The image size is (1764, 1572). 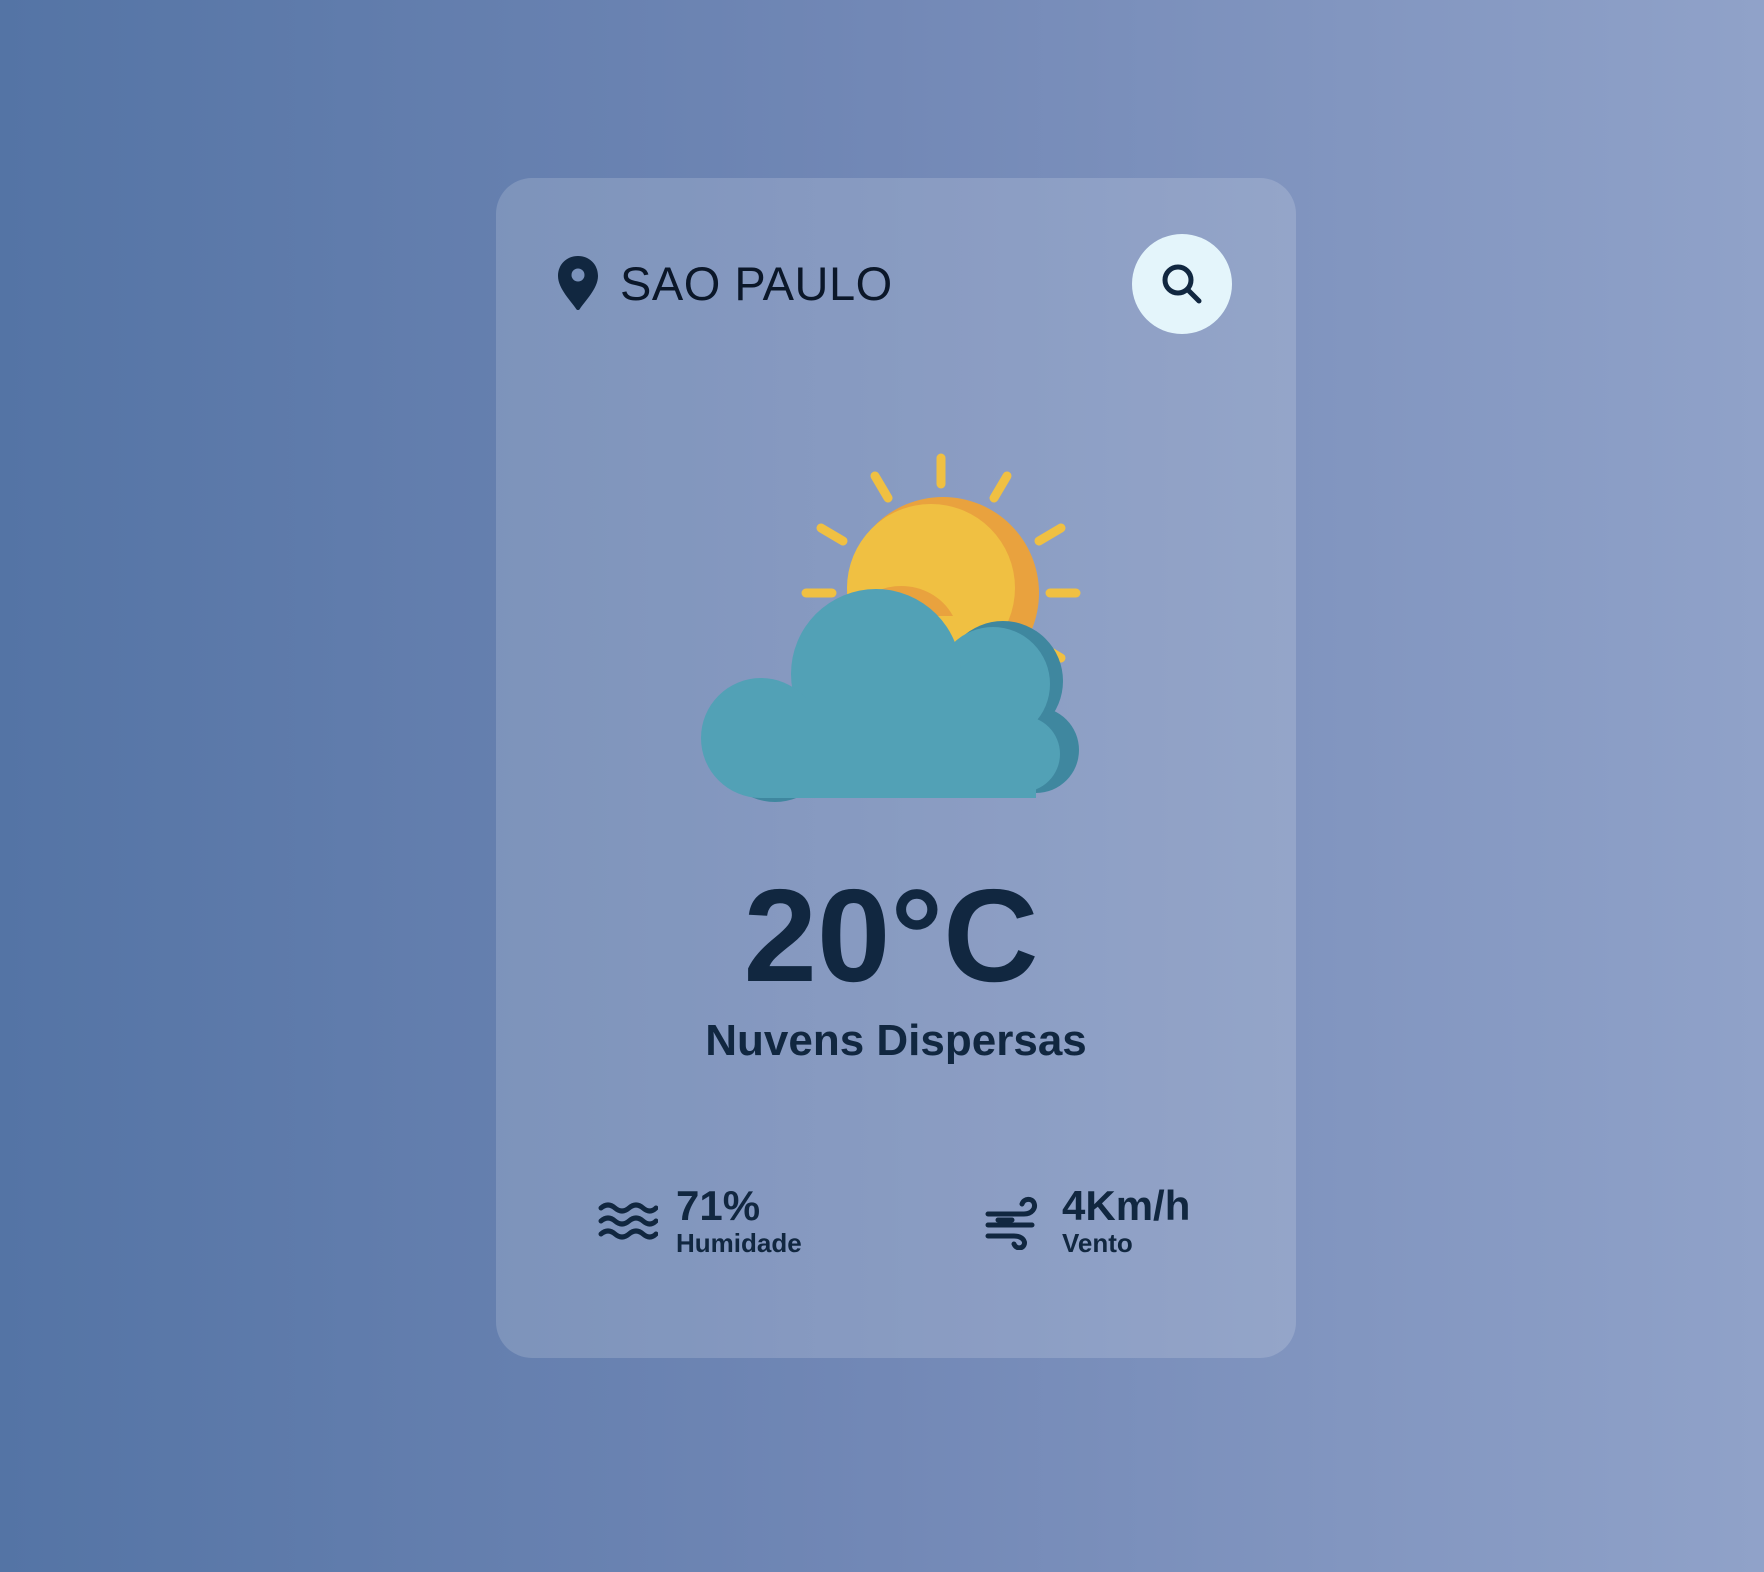 I want to click on humidity-value: 71%, so click(x=718, y=1205).